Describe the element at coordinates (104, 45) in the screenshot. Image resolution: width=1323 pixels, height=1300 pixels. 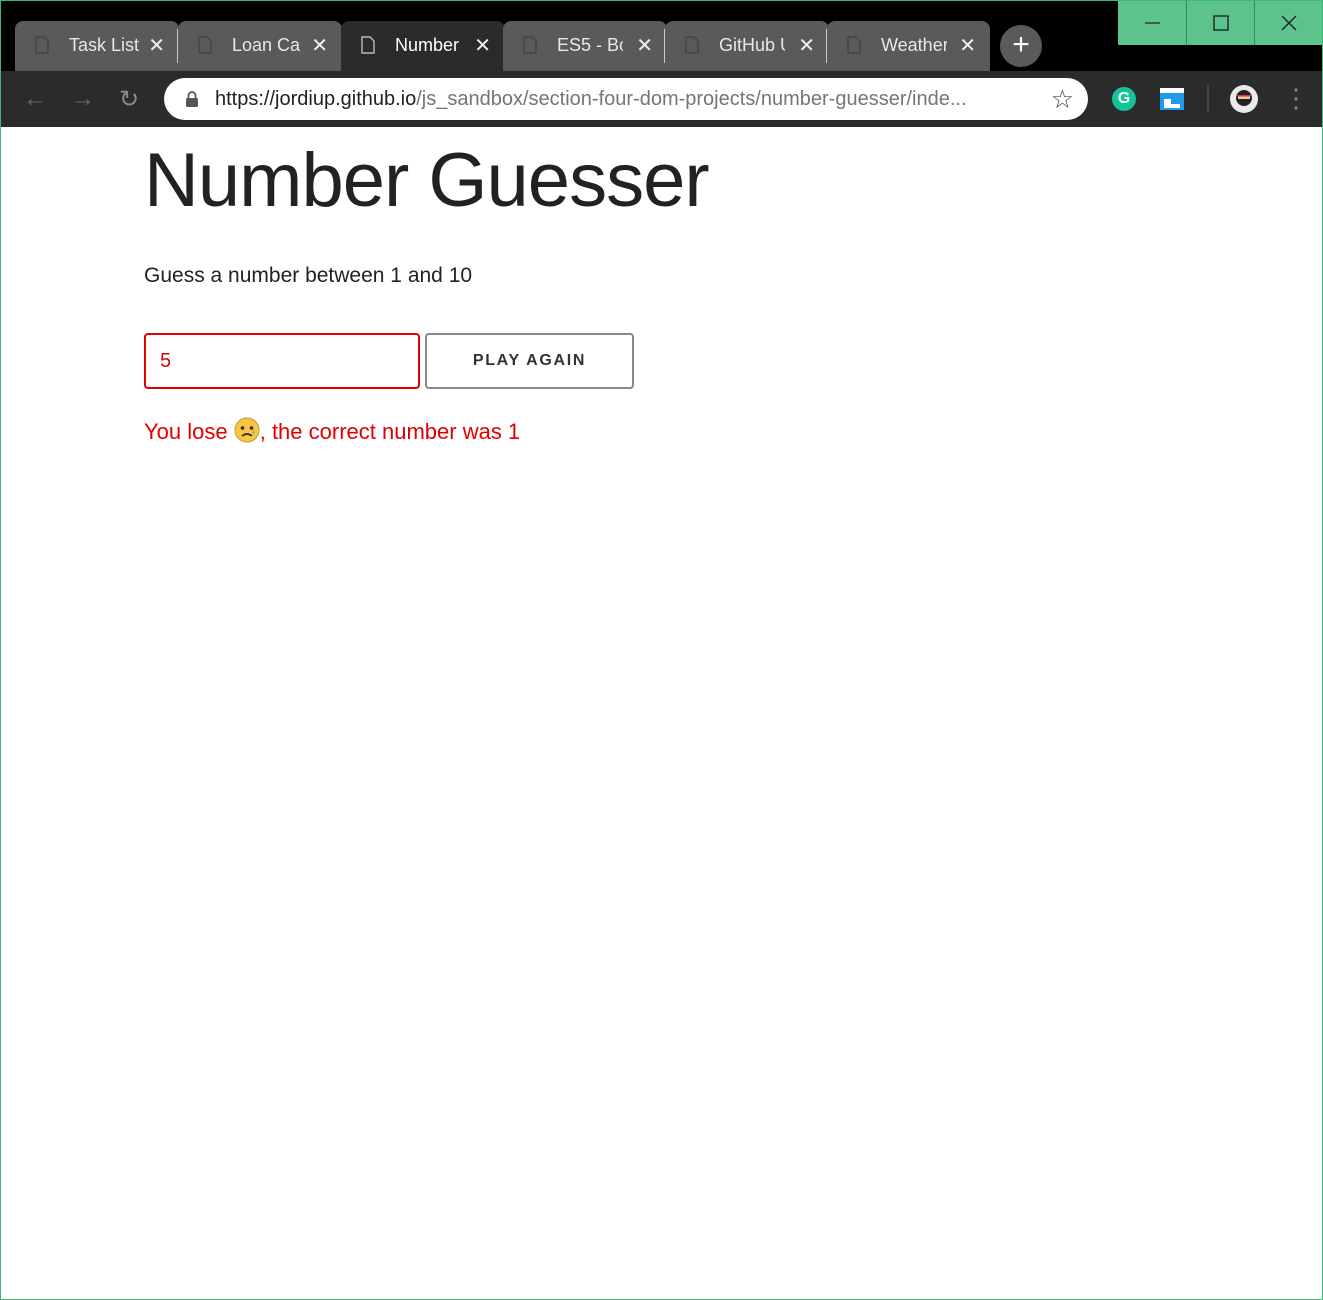
I see `tab-title: Task List` at that location.